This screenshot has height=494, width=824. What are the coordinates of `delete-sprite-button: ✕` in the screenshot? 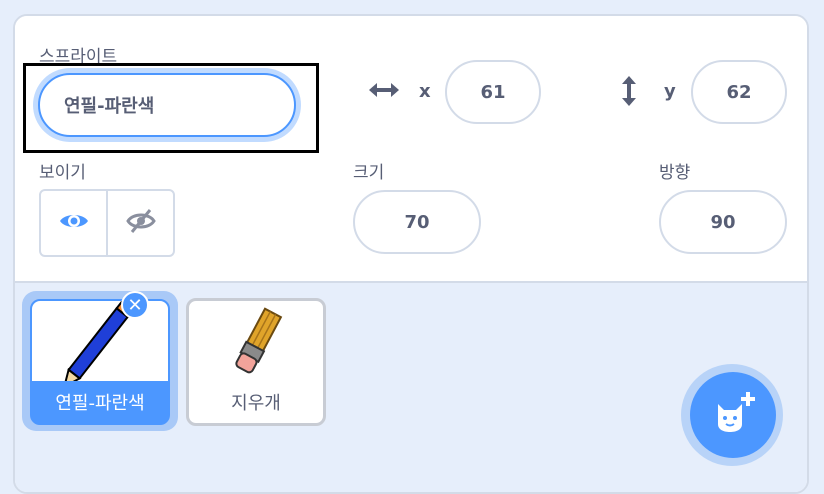 It's located at (135, 305).